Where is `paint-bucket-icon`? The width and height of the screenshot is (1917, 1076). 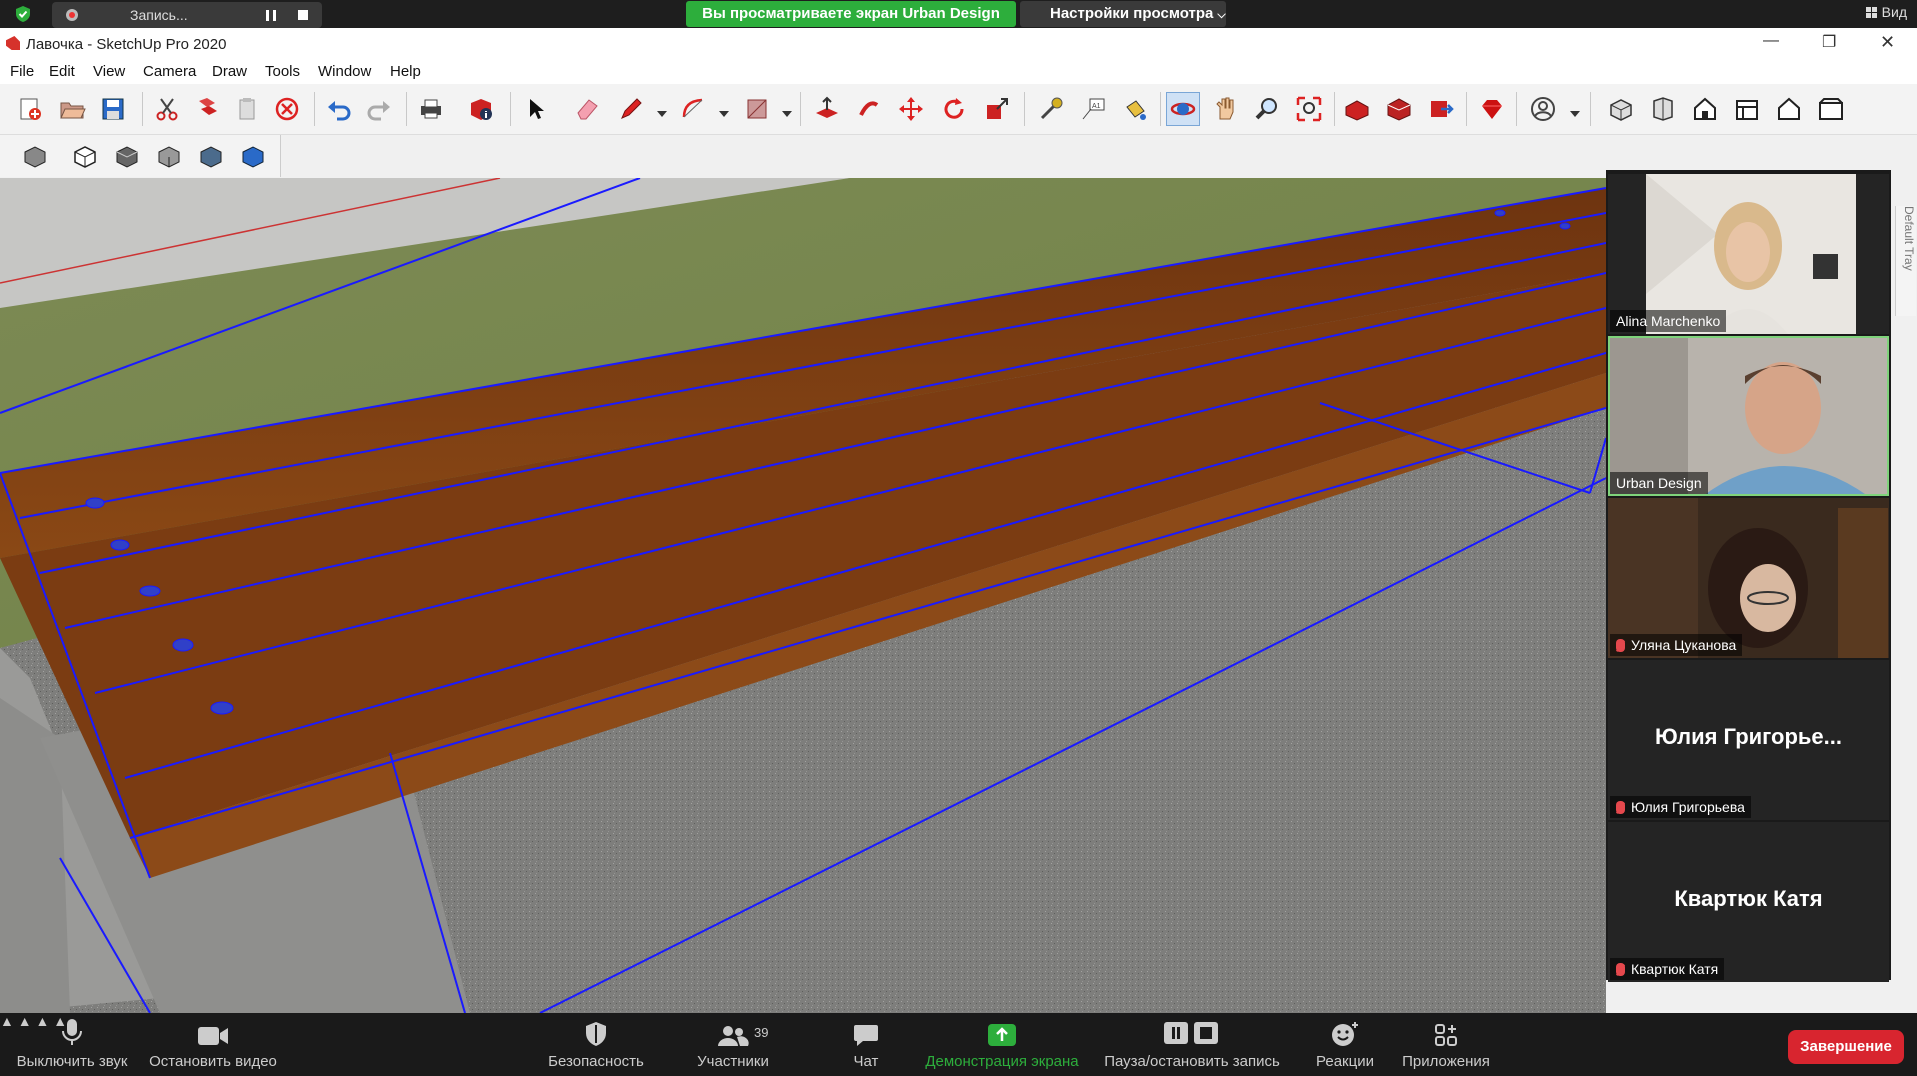
paint-bucket-icon is located at coordinates (1135, 109).